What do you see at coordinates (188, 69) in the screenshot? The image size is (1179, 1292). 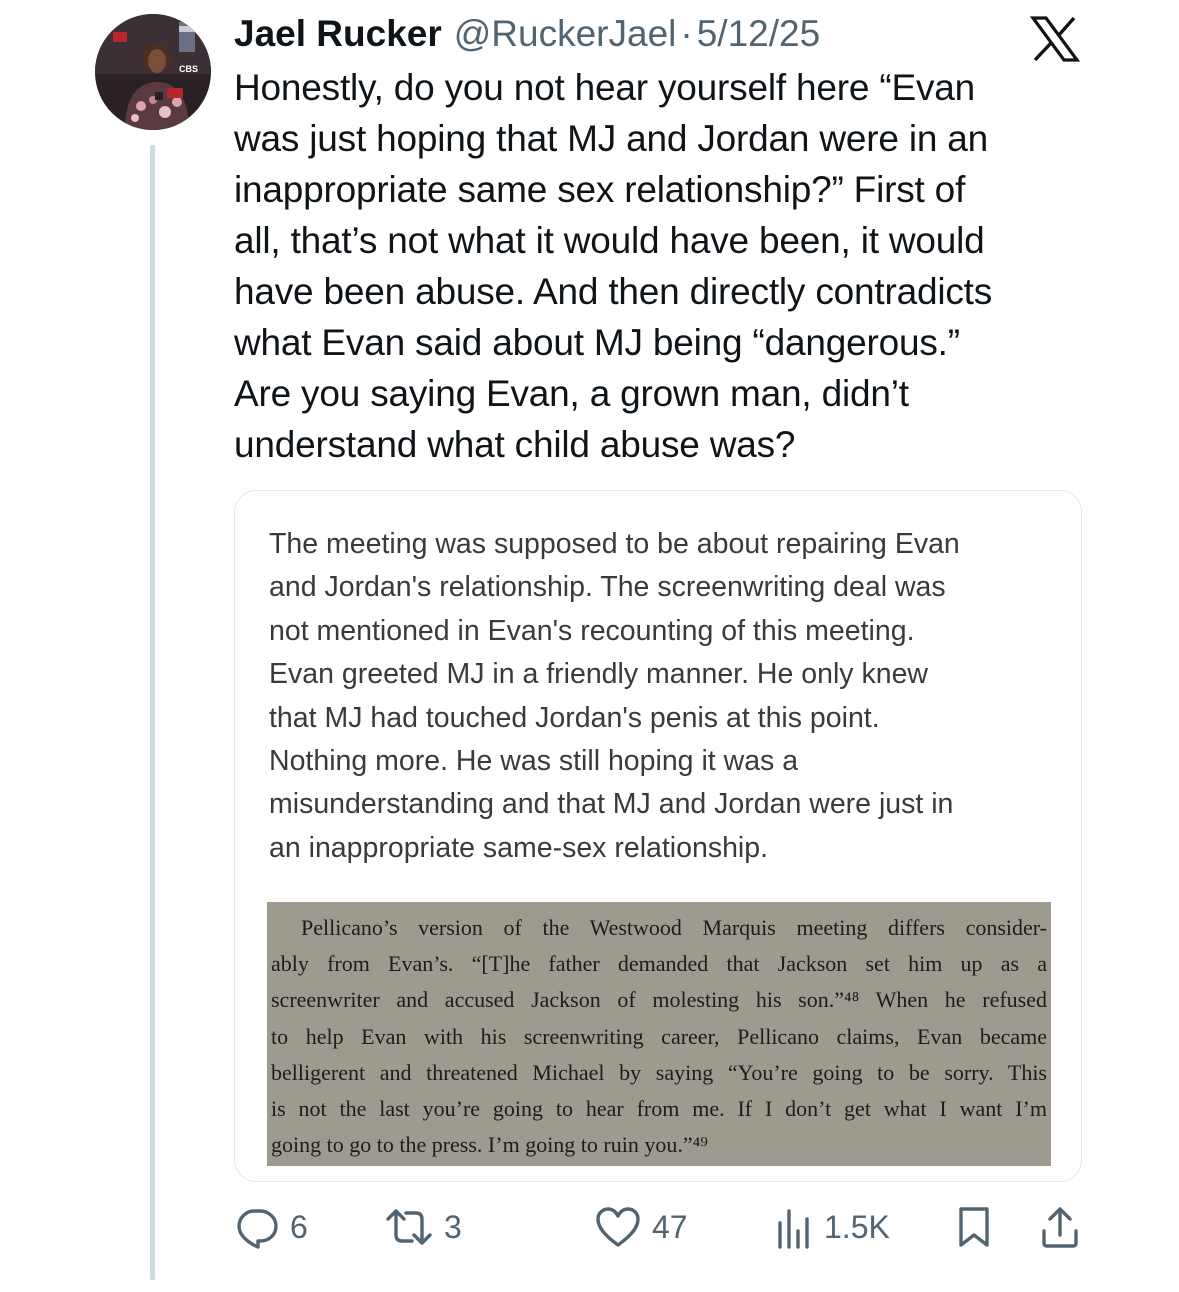 I see `avatar-badge-text: CBS` at bounding box center [188, 69].